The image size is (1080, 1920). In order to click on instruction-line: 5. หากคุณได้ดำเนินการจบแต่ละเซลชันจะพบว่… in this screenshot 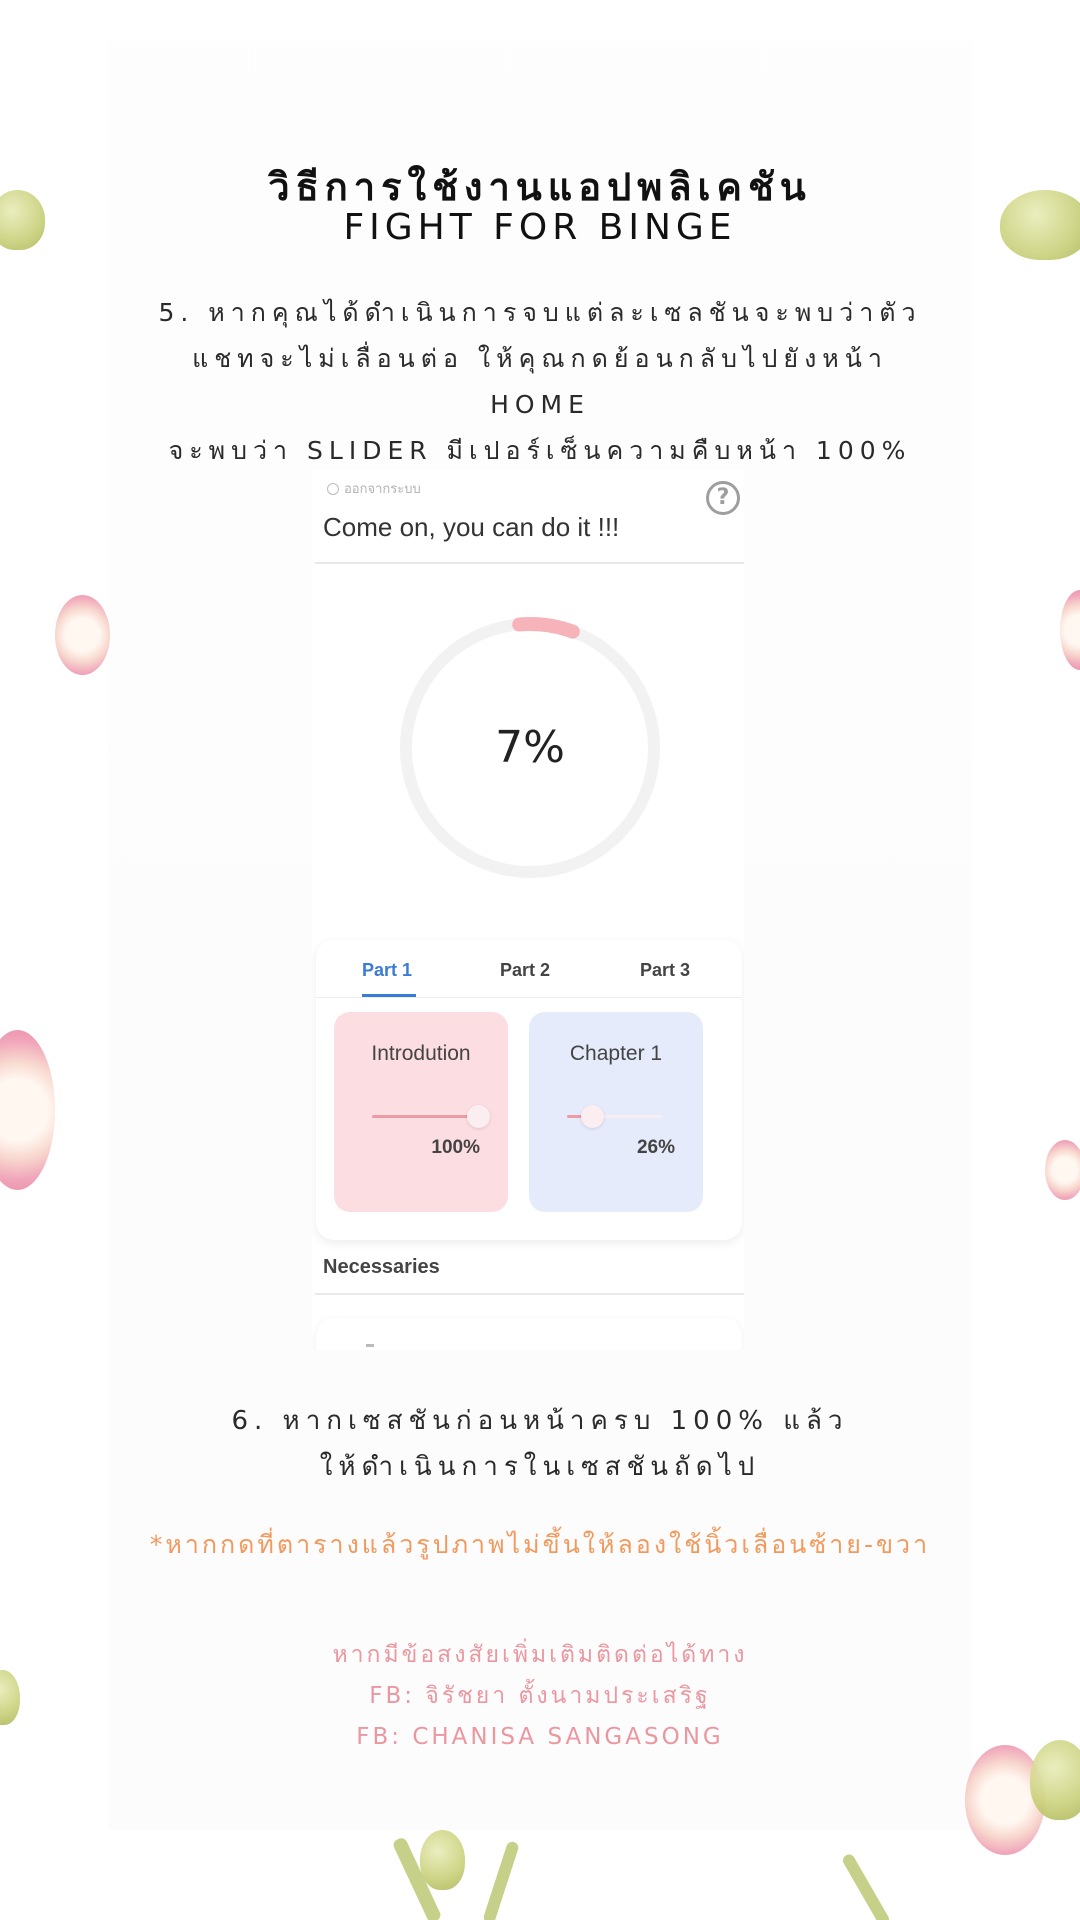, I will do `click(540, 312)`.